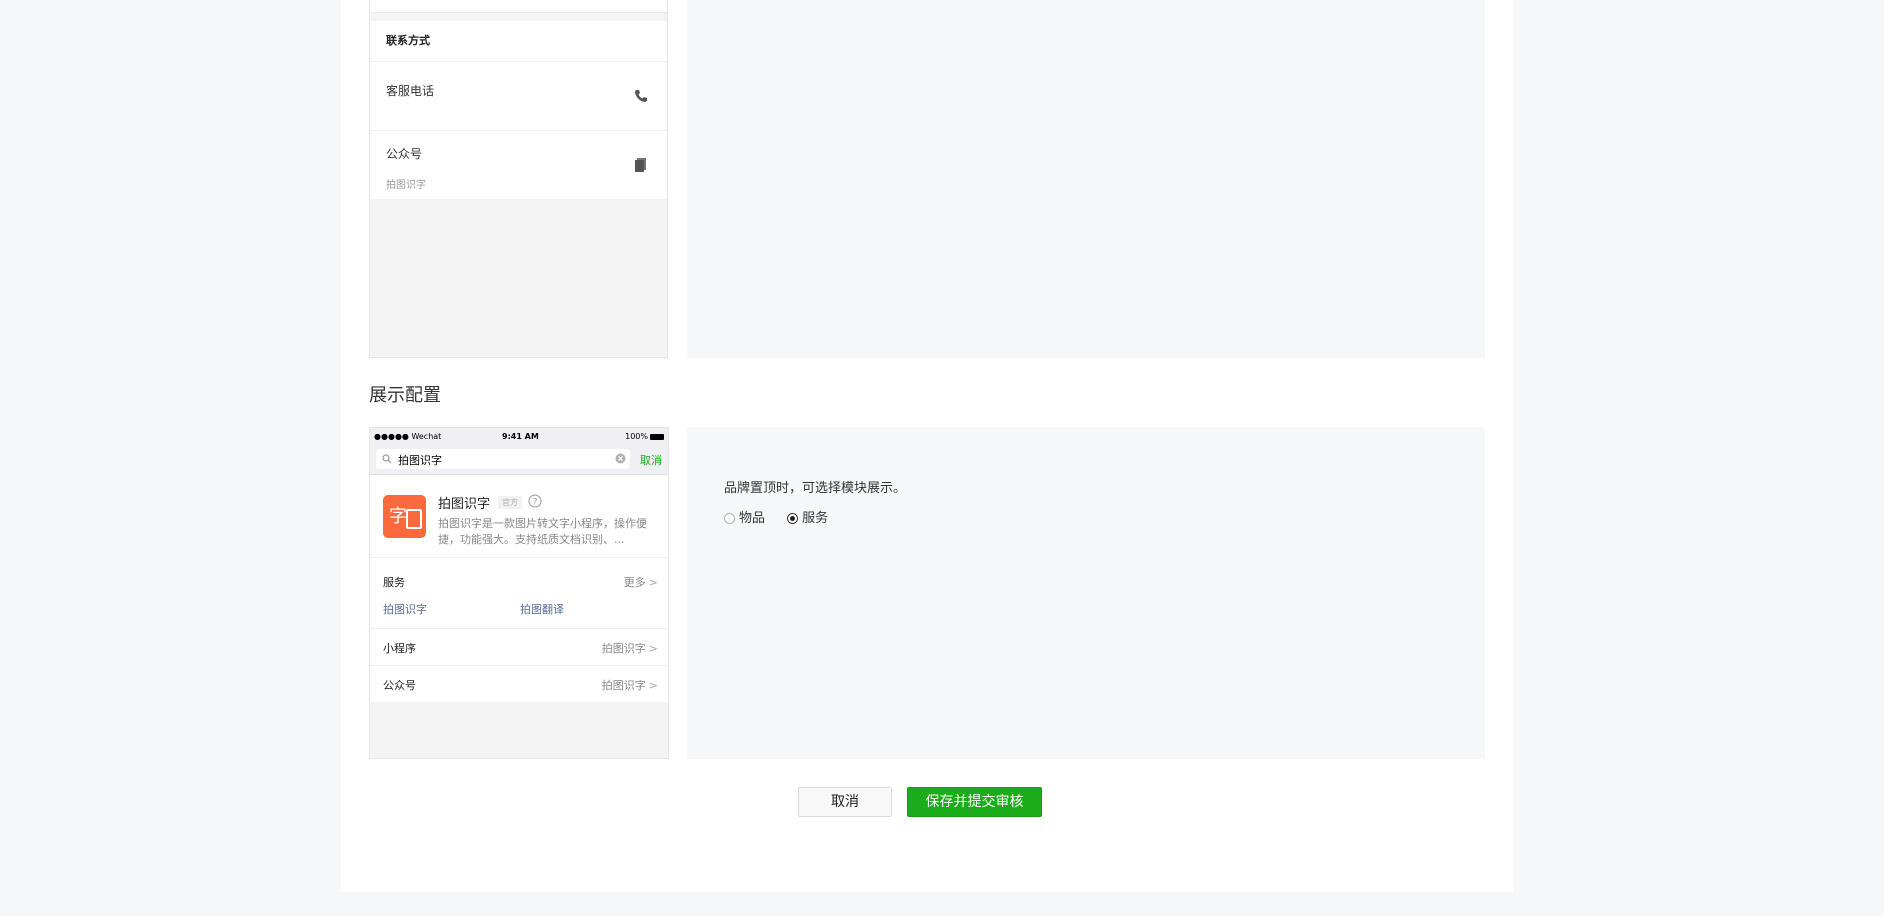 This screenshot has width=1884, height=916. What do you see at coordinates (542, 609) in the screenshot?
I see `service-link: 拍图翻译` at bounding box center [542, 609].